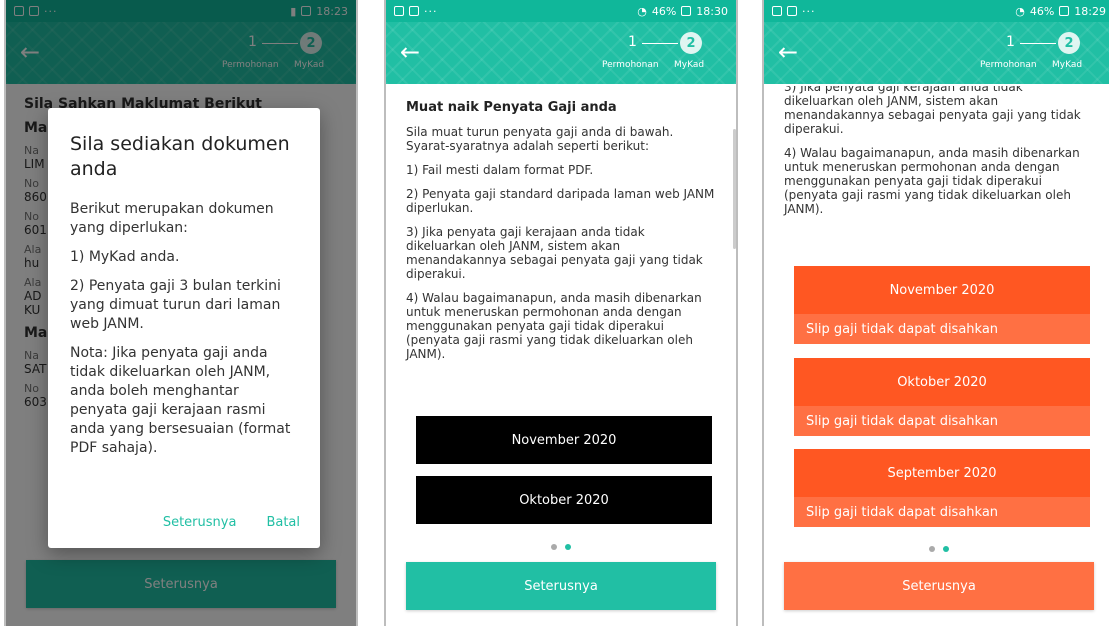 This screenshot has height=626, width=1109. Describe the element at coordinates (942, 473) in the screenshot. I see `payslip-month: September 2020` at that location.